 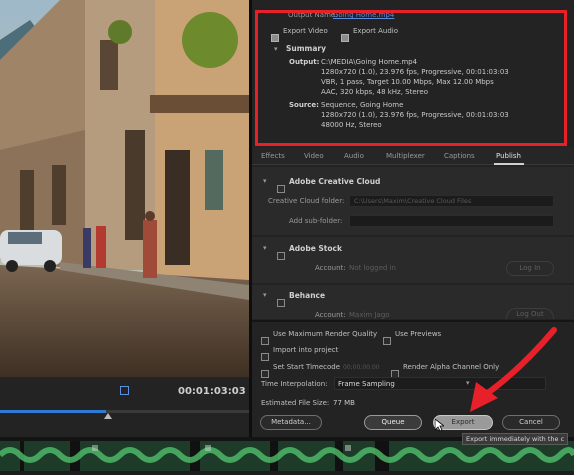 What do you see at coordinates (315, 248) in the screenshot?
I see `adobe-stock-title: Adobe Stock` at bounding box center [315, 248].